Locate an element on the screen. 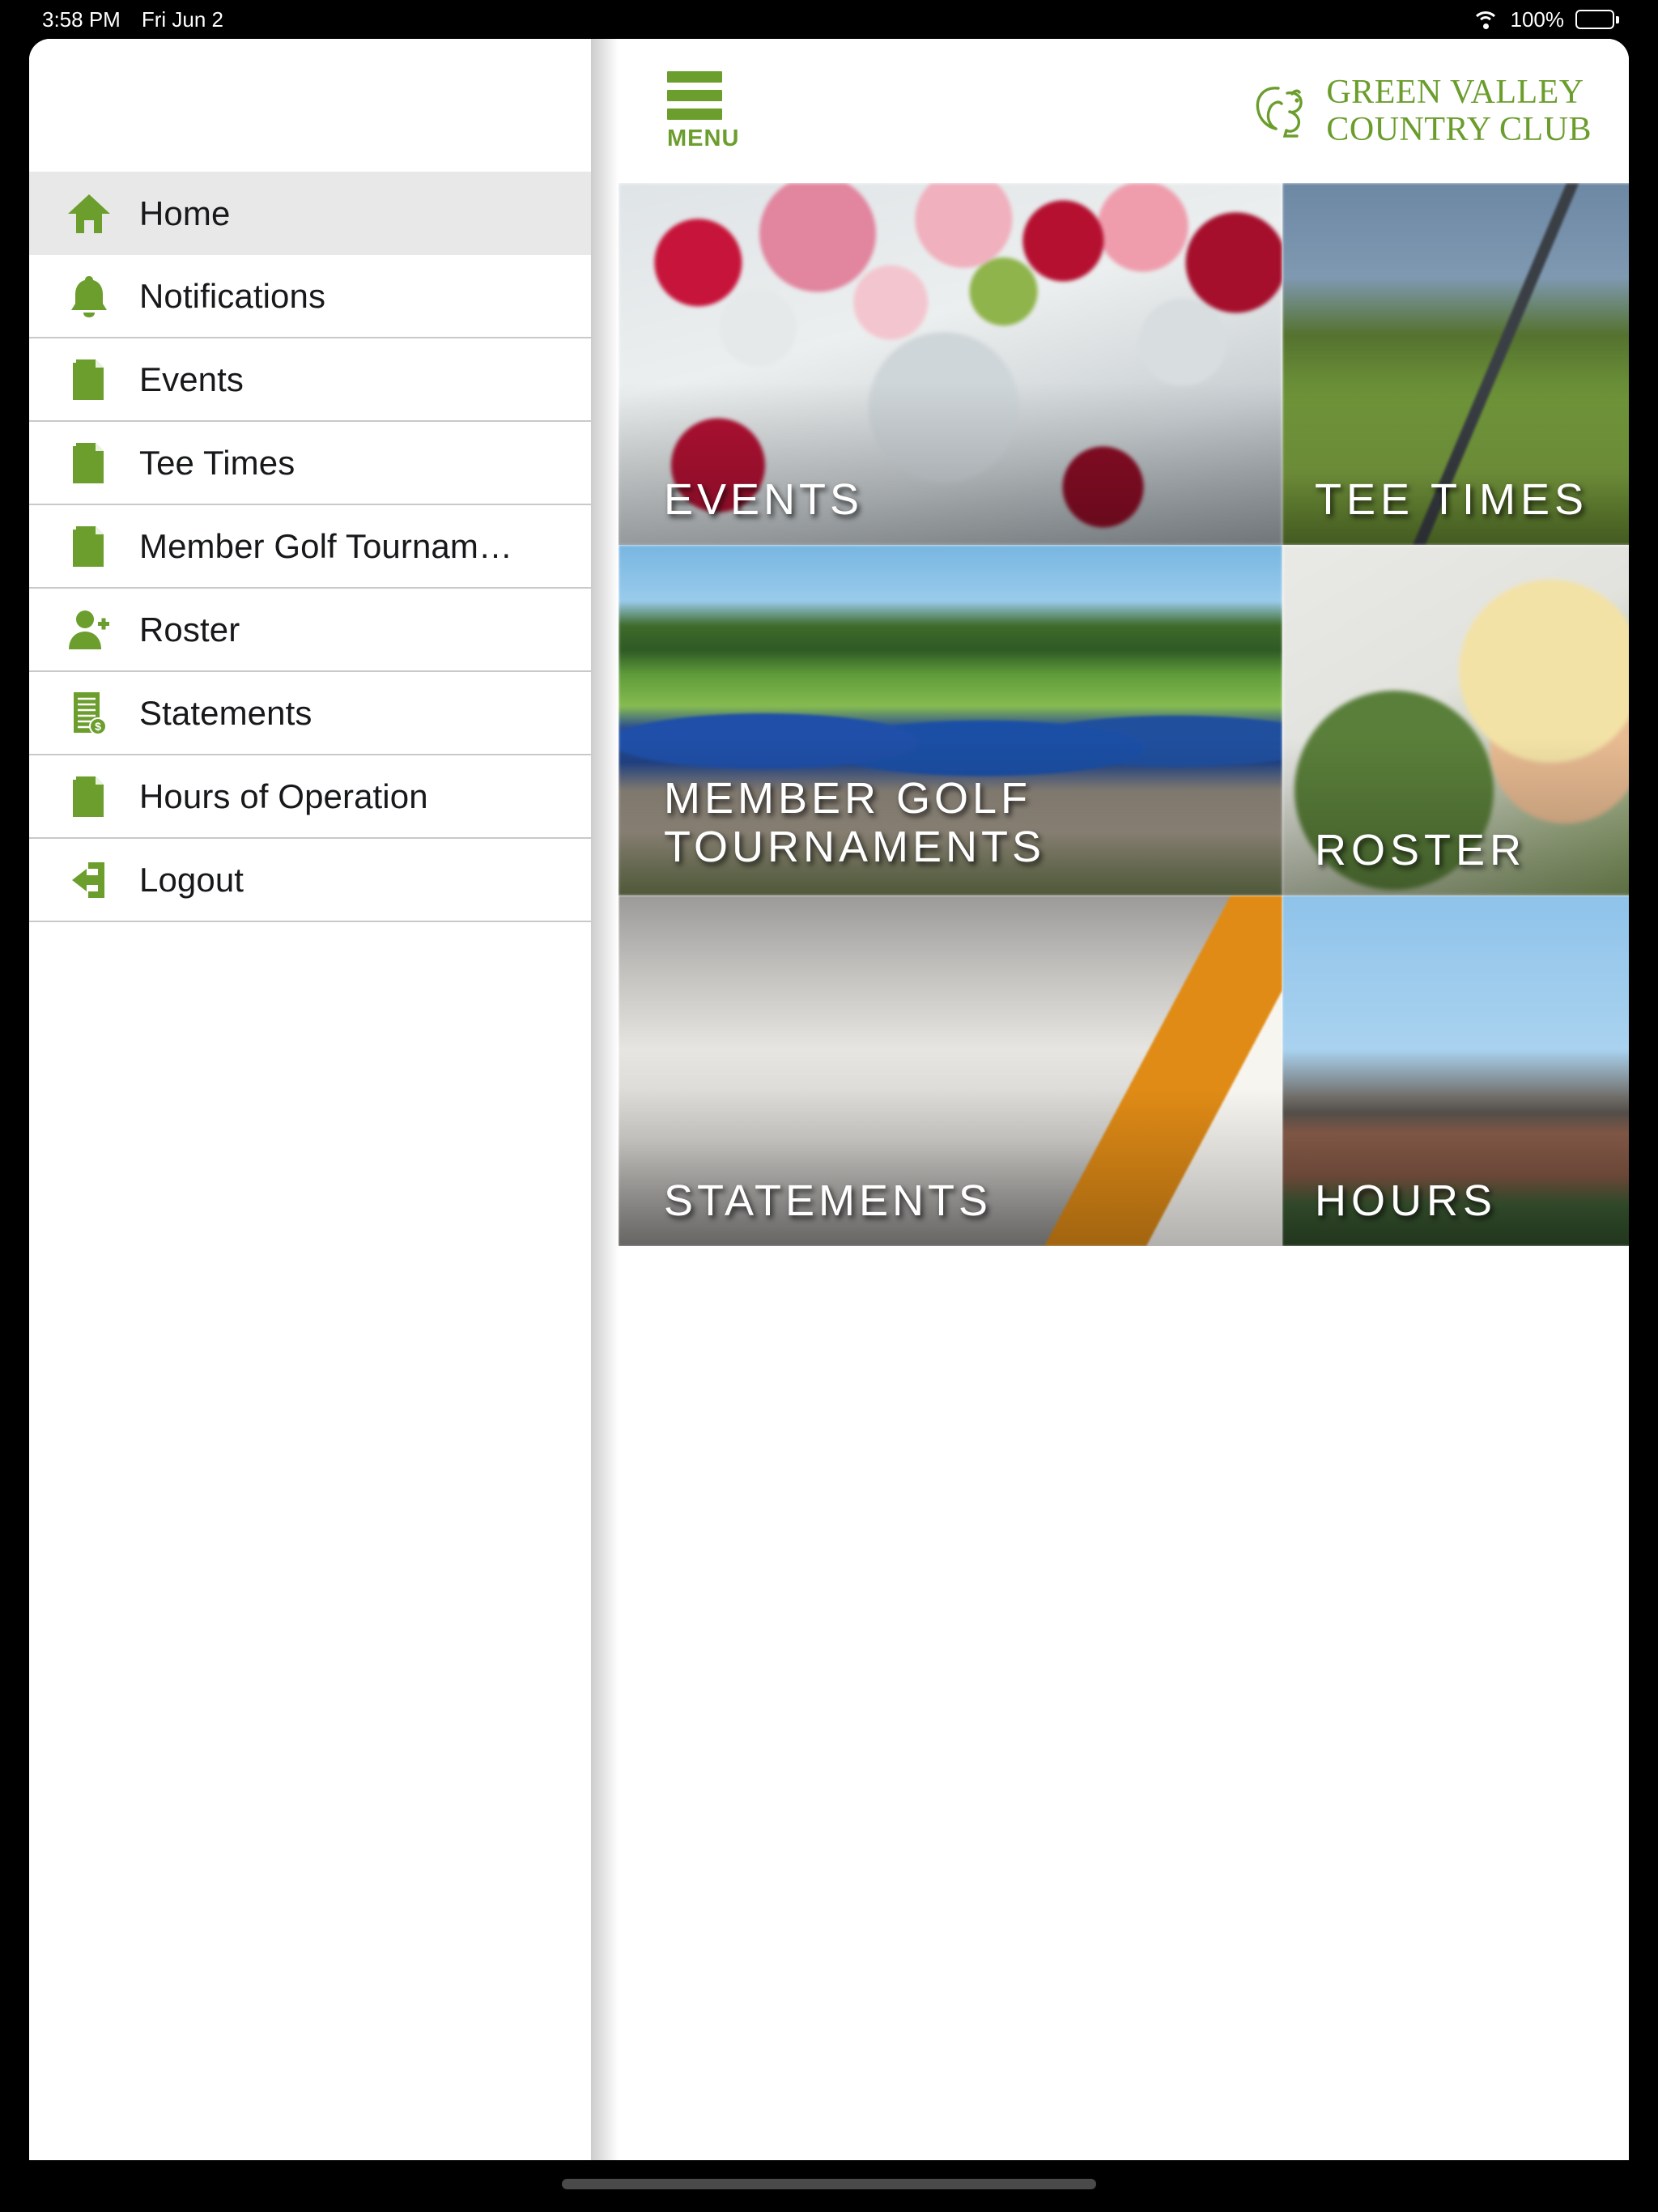 This screenshot has height=2212, width=1658. menu-button: MENU is located at coordinates (703, 111).